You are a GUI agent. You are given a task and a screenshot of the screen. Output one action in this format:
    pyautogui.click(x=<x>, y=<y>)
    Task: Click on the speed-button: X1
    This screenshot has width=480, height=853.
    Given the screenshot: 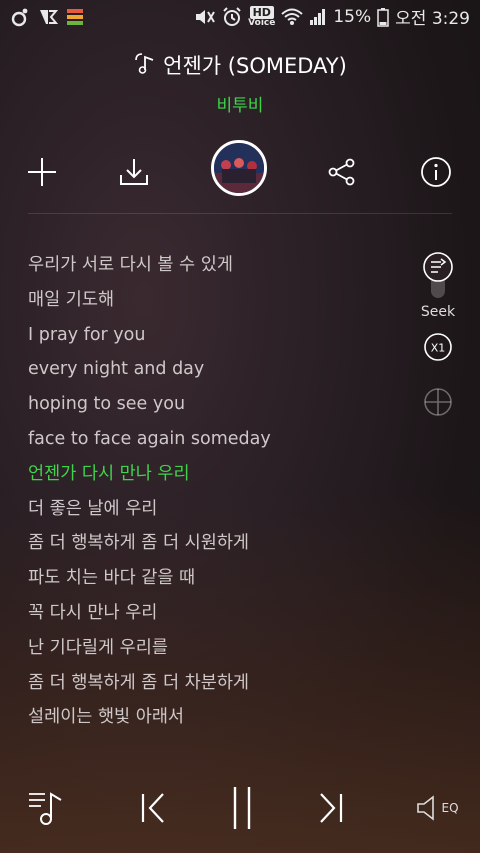 What is the action you would take?
    pyautogui.click(x=438, y=347)
    